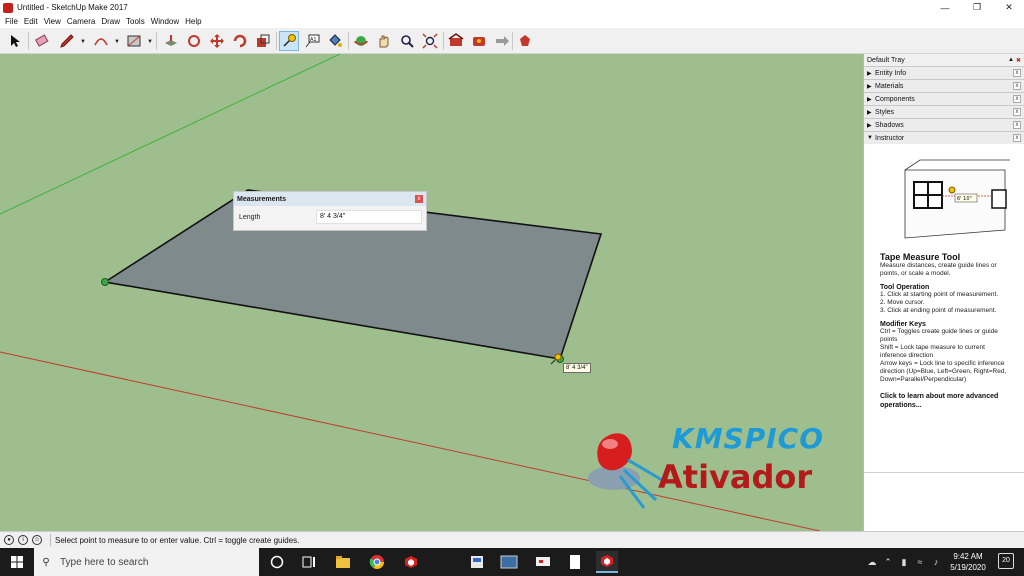 Image resolution: width=1024 pixels, height=576 pixels. I want to click on panel-label: Styles, so click(885, 112).